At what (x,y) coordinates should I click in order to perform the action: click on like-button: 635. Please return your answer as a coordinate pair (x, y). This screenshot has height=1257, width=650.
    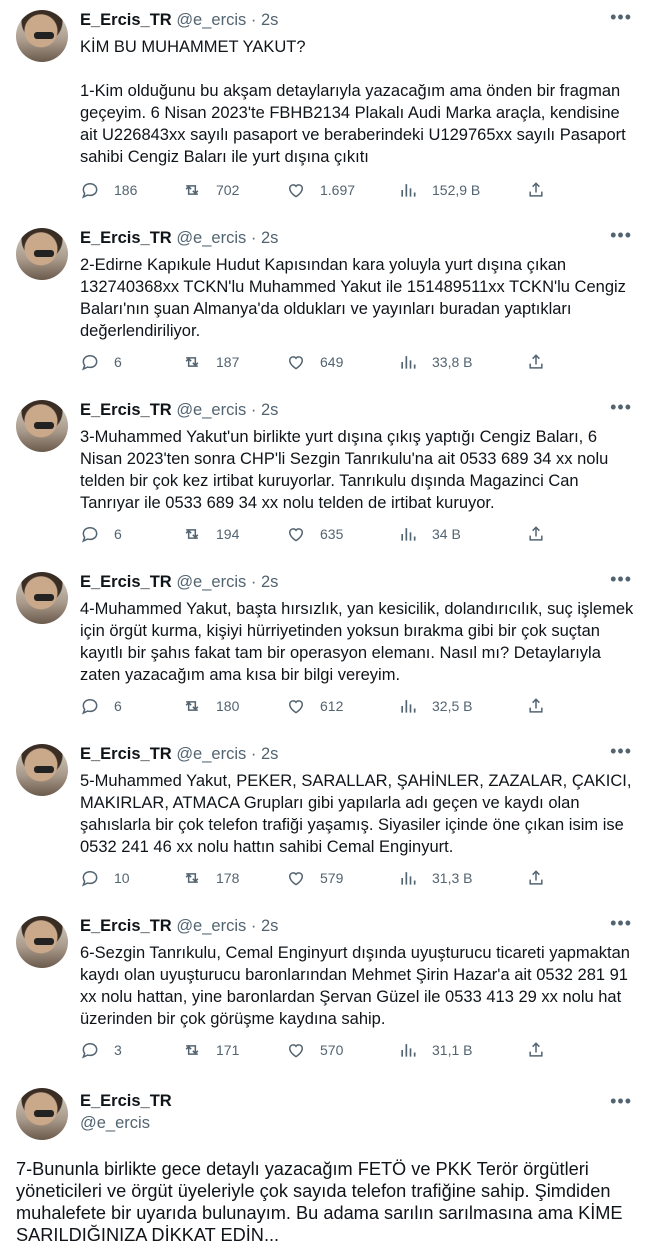
    Looking at the image, I should click on (314, 534).